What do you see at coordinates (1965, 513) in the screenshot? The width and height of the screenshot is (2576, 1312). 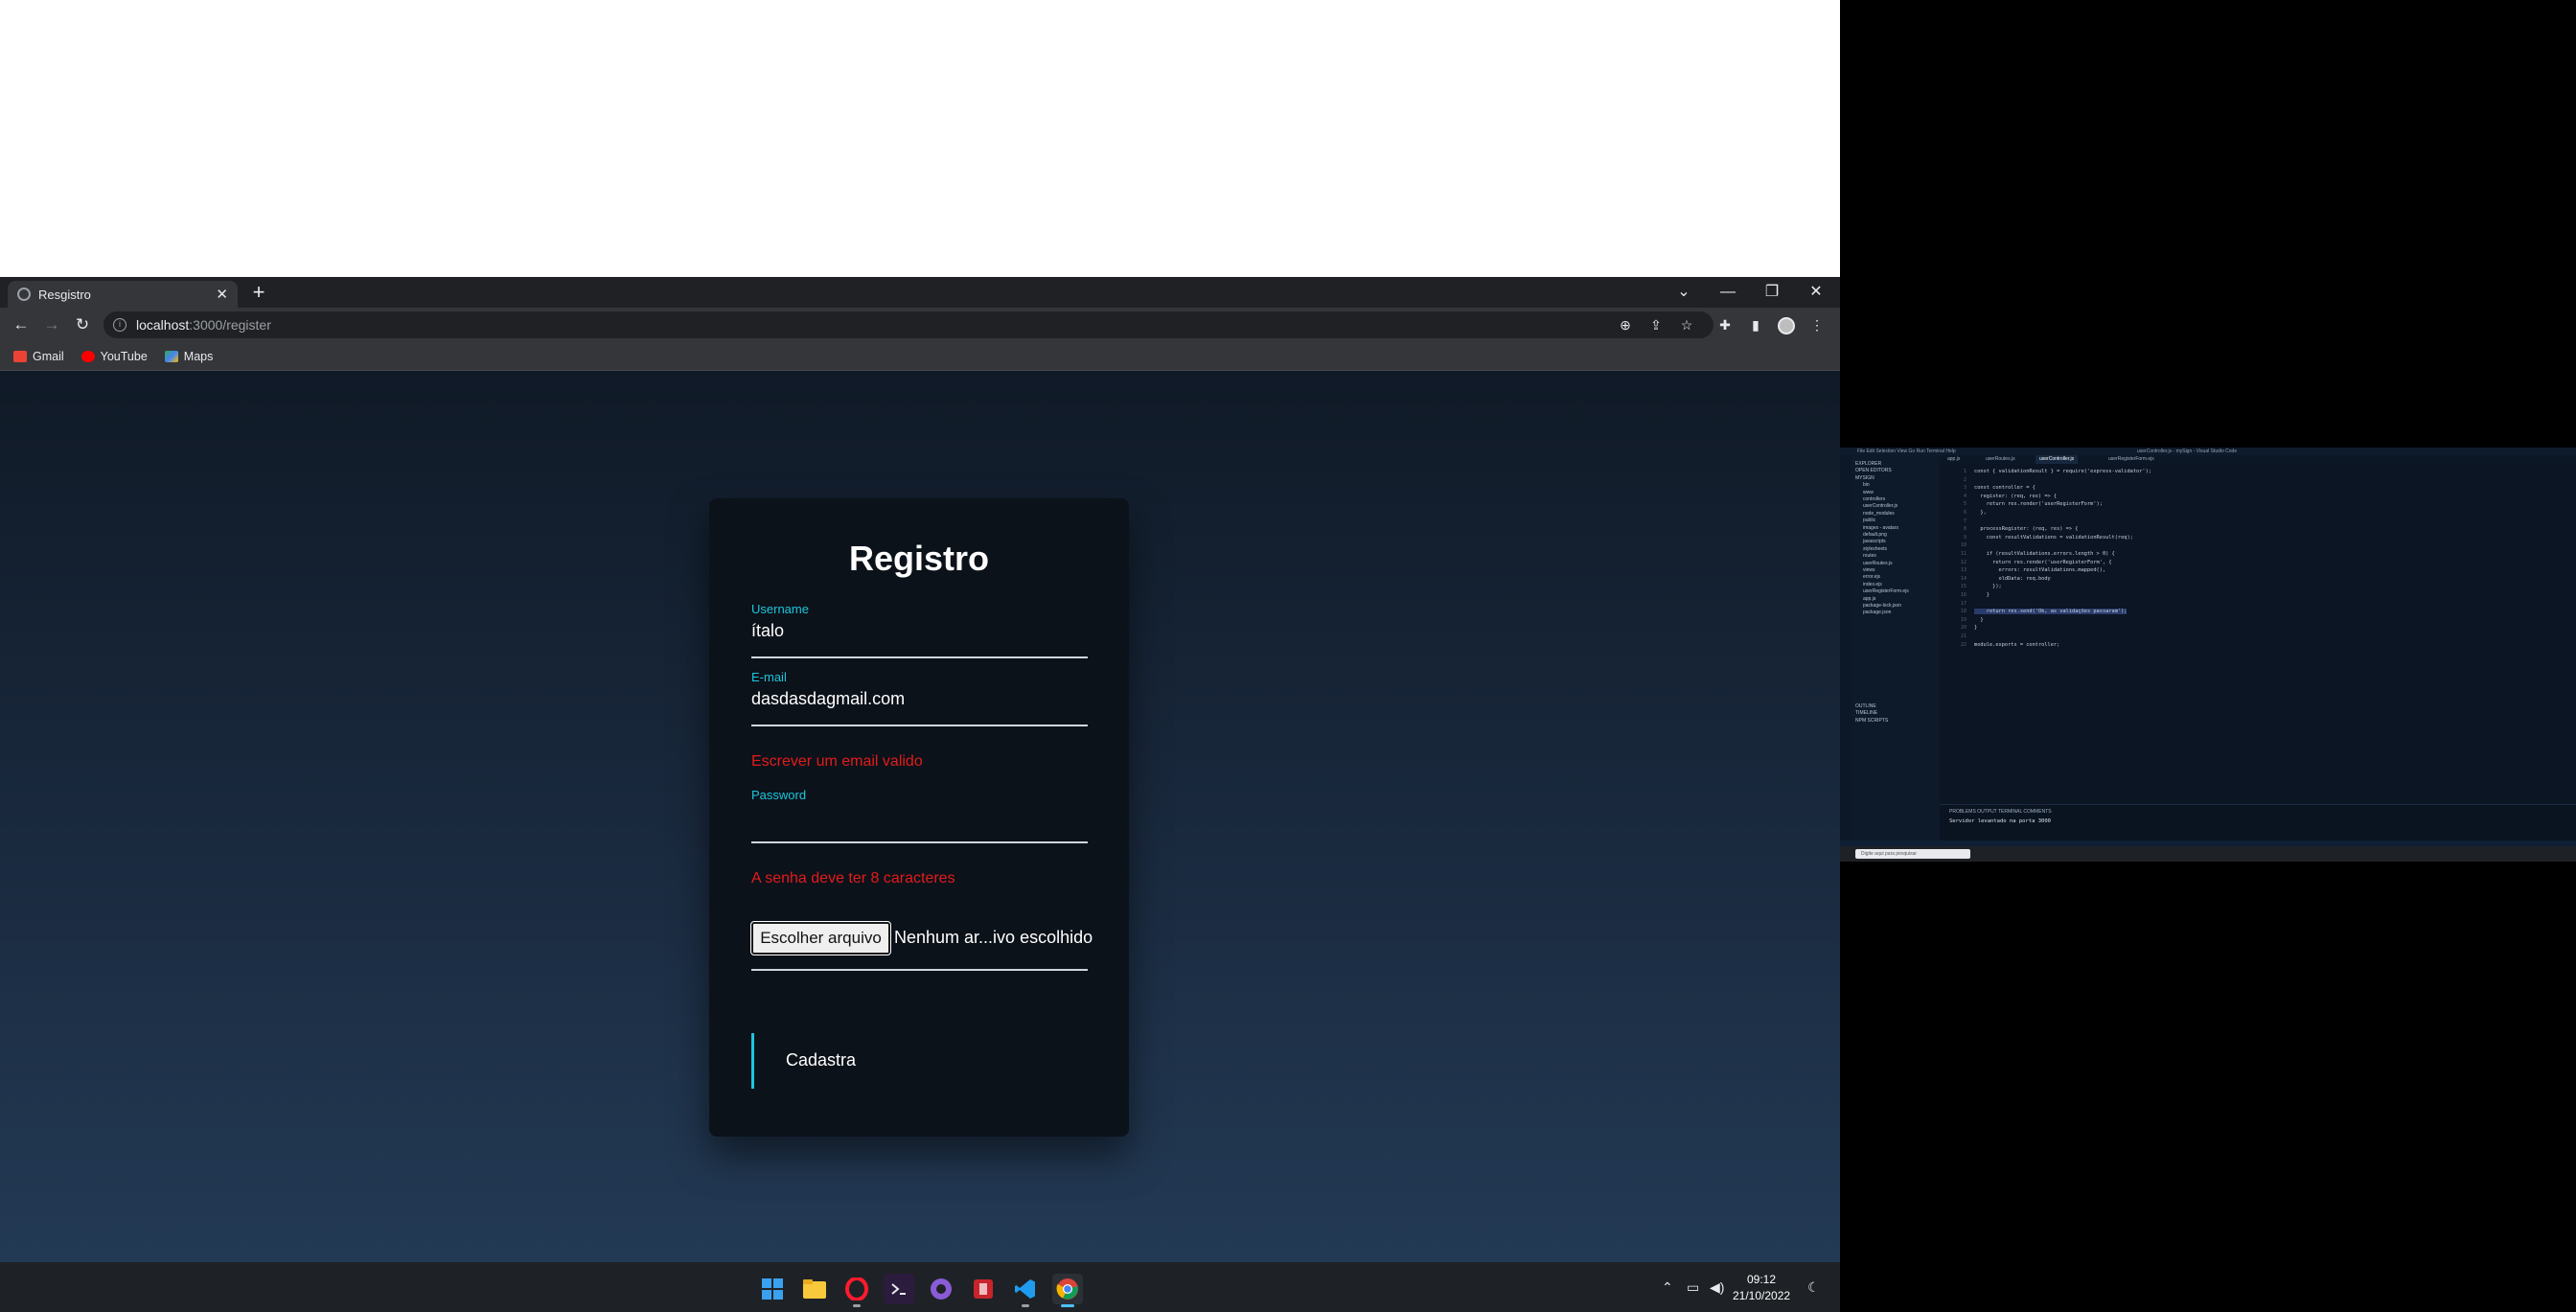 I see `line-number: 6` at bounding box center [1965, 513].